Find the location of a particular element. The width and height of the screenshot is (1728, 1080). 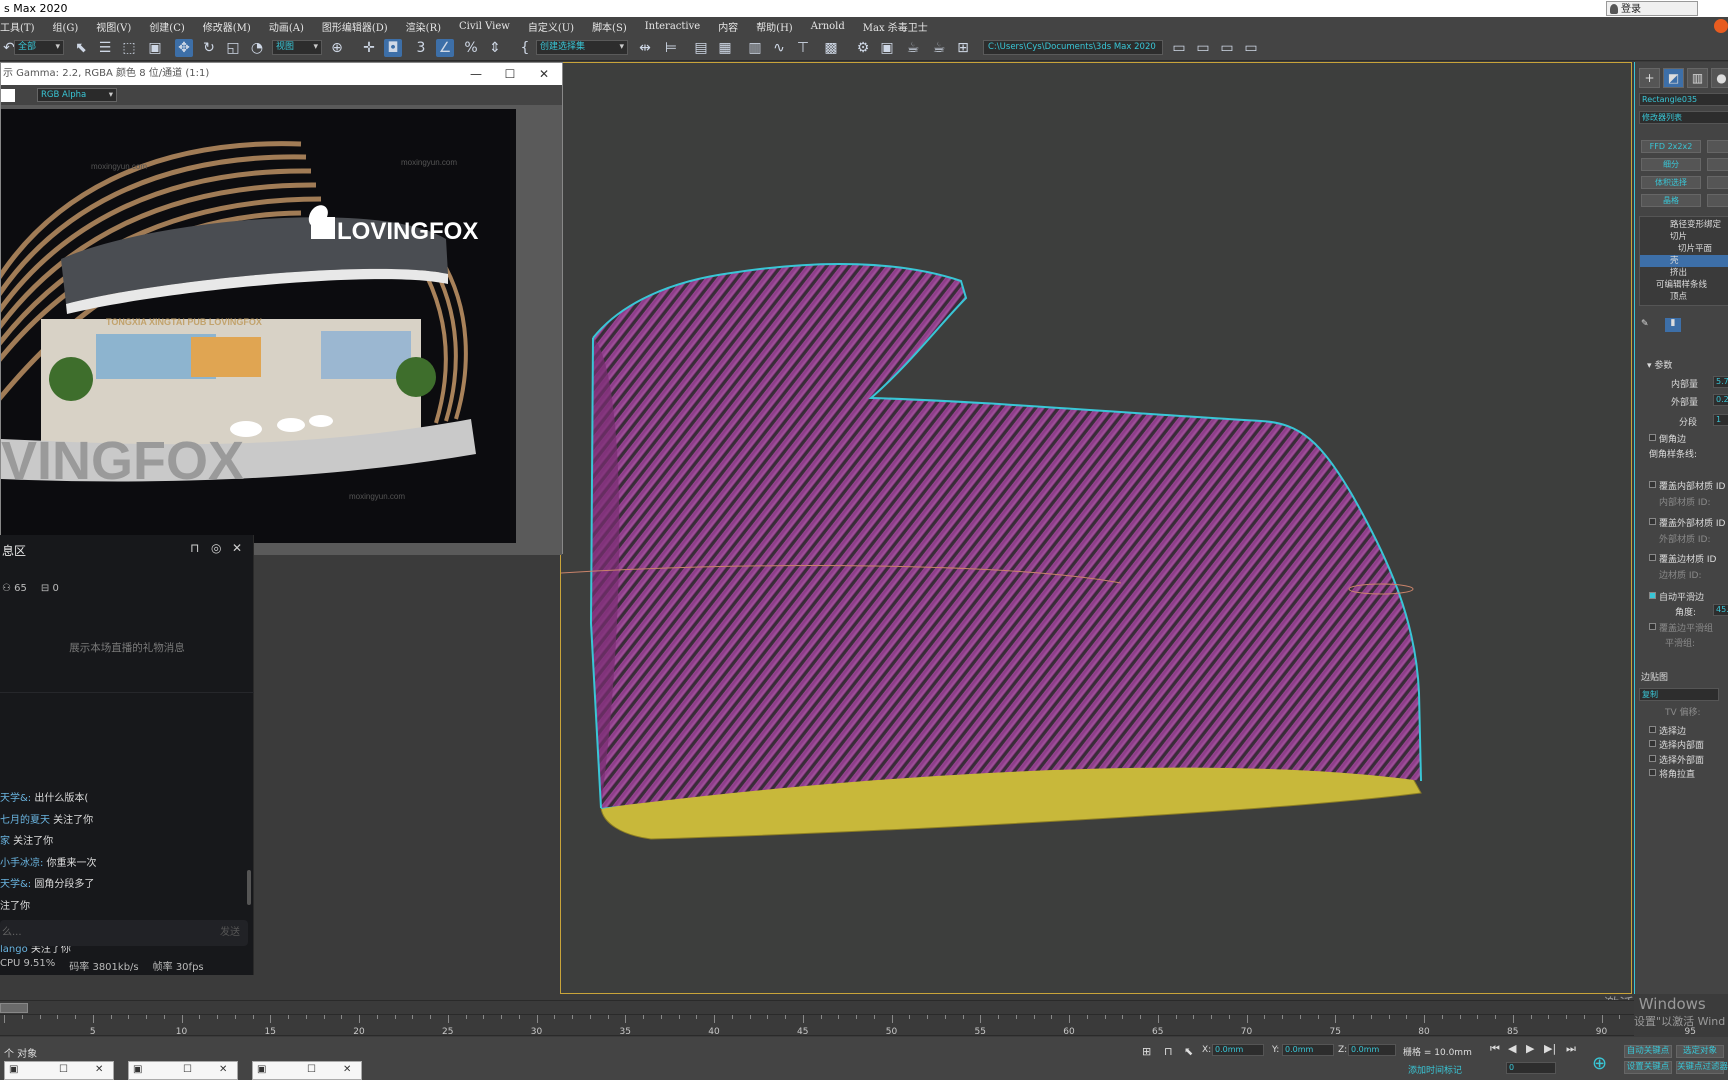

current-frame-field: 0 is located at coordinates (1531, 1068).